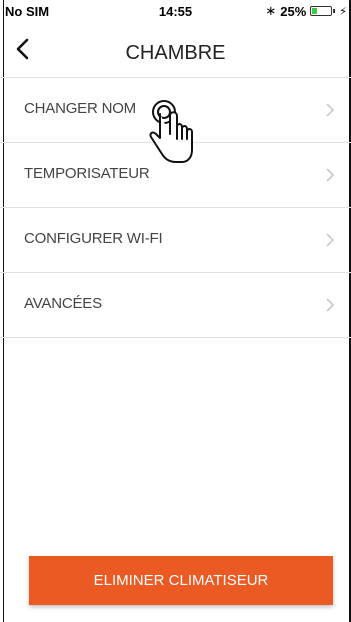  I want to click on menu-item-label: TEMPORISATEUR, so click(87, 173).